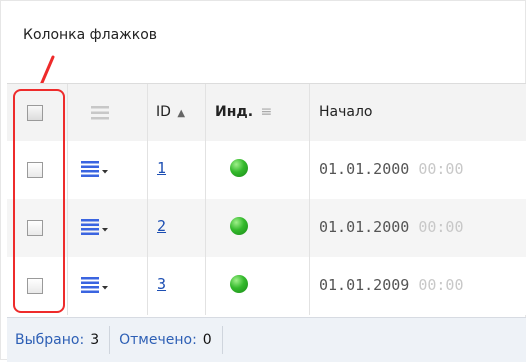 This screenshot has width=526, height=362. Describe the element at coordinates (161, 284) in the screenshot. I see `row-id-link: 3` at that location.